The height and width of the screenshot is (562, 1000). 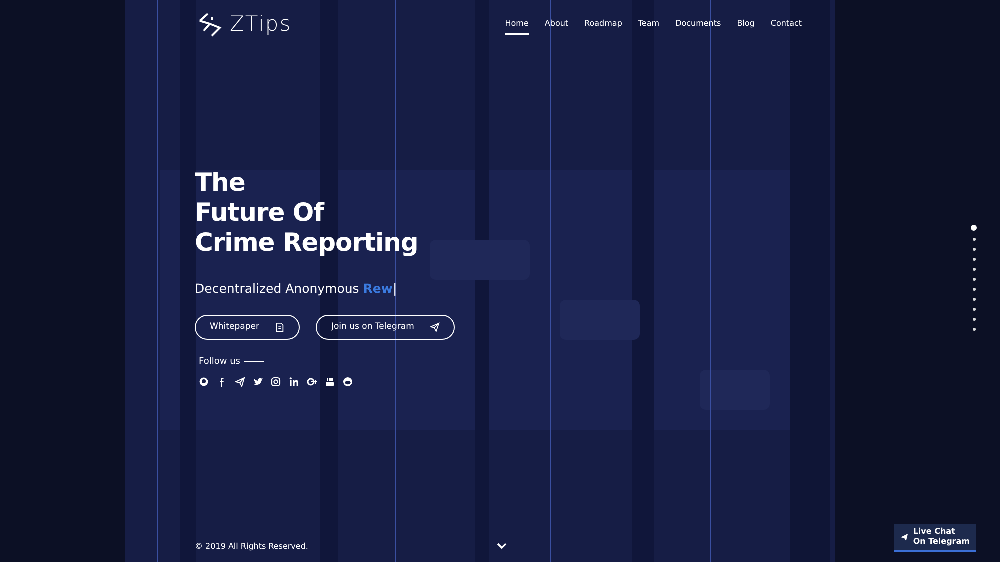 I want to click on copyright-text: © 2019 All Rights Reserved., so click(x=251, y=547).